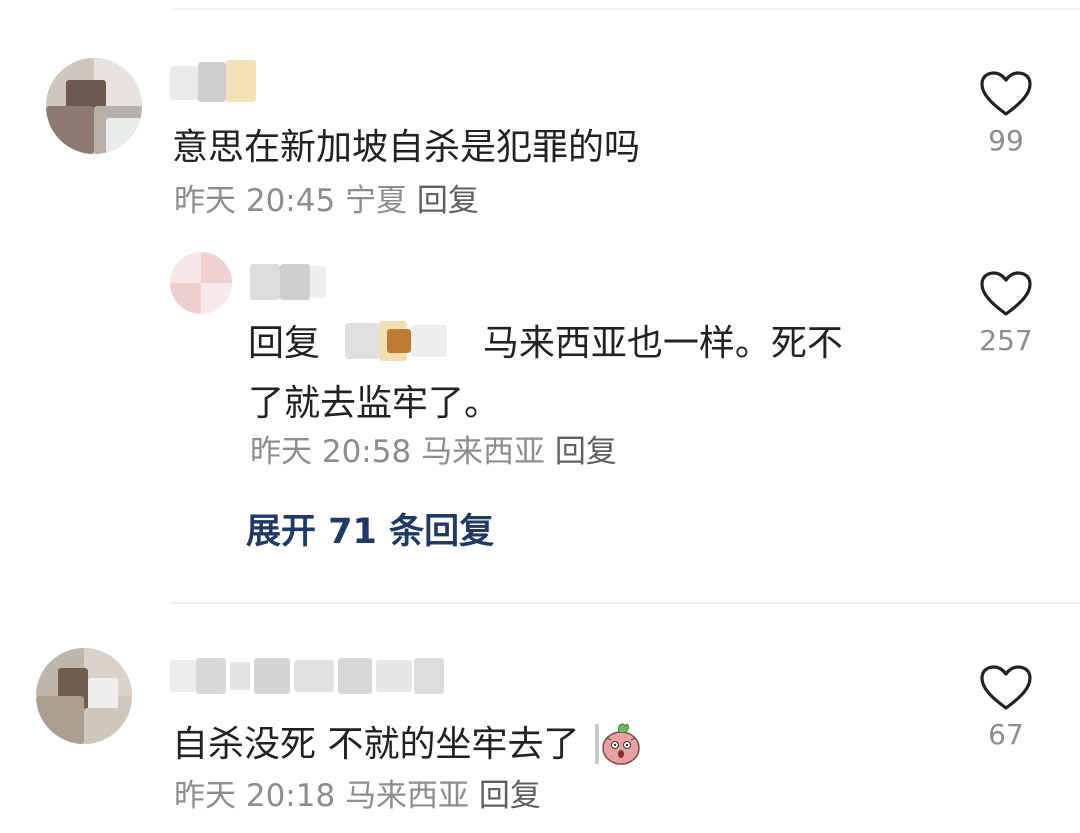 This screenshot has height=833, width=1080. Describe the element at coordinates (331, 452) in the screenshot. I see `reply-time: 昨天 20:58` at that location.